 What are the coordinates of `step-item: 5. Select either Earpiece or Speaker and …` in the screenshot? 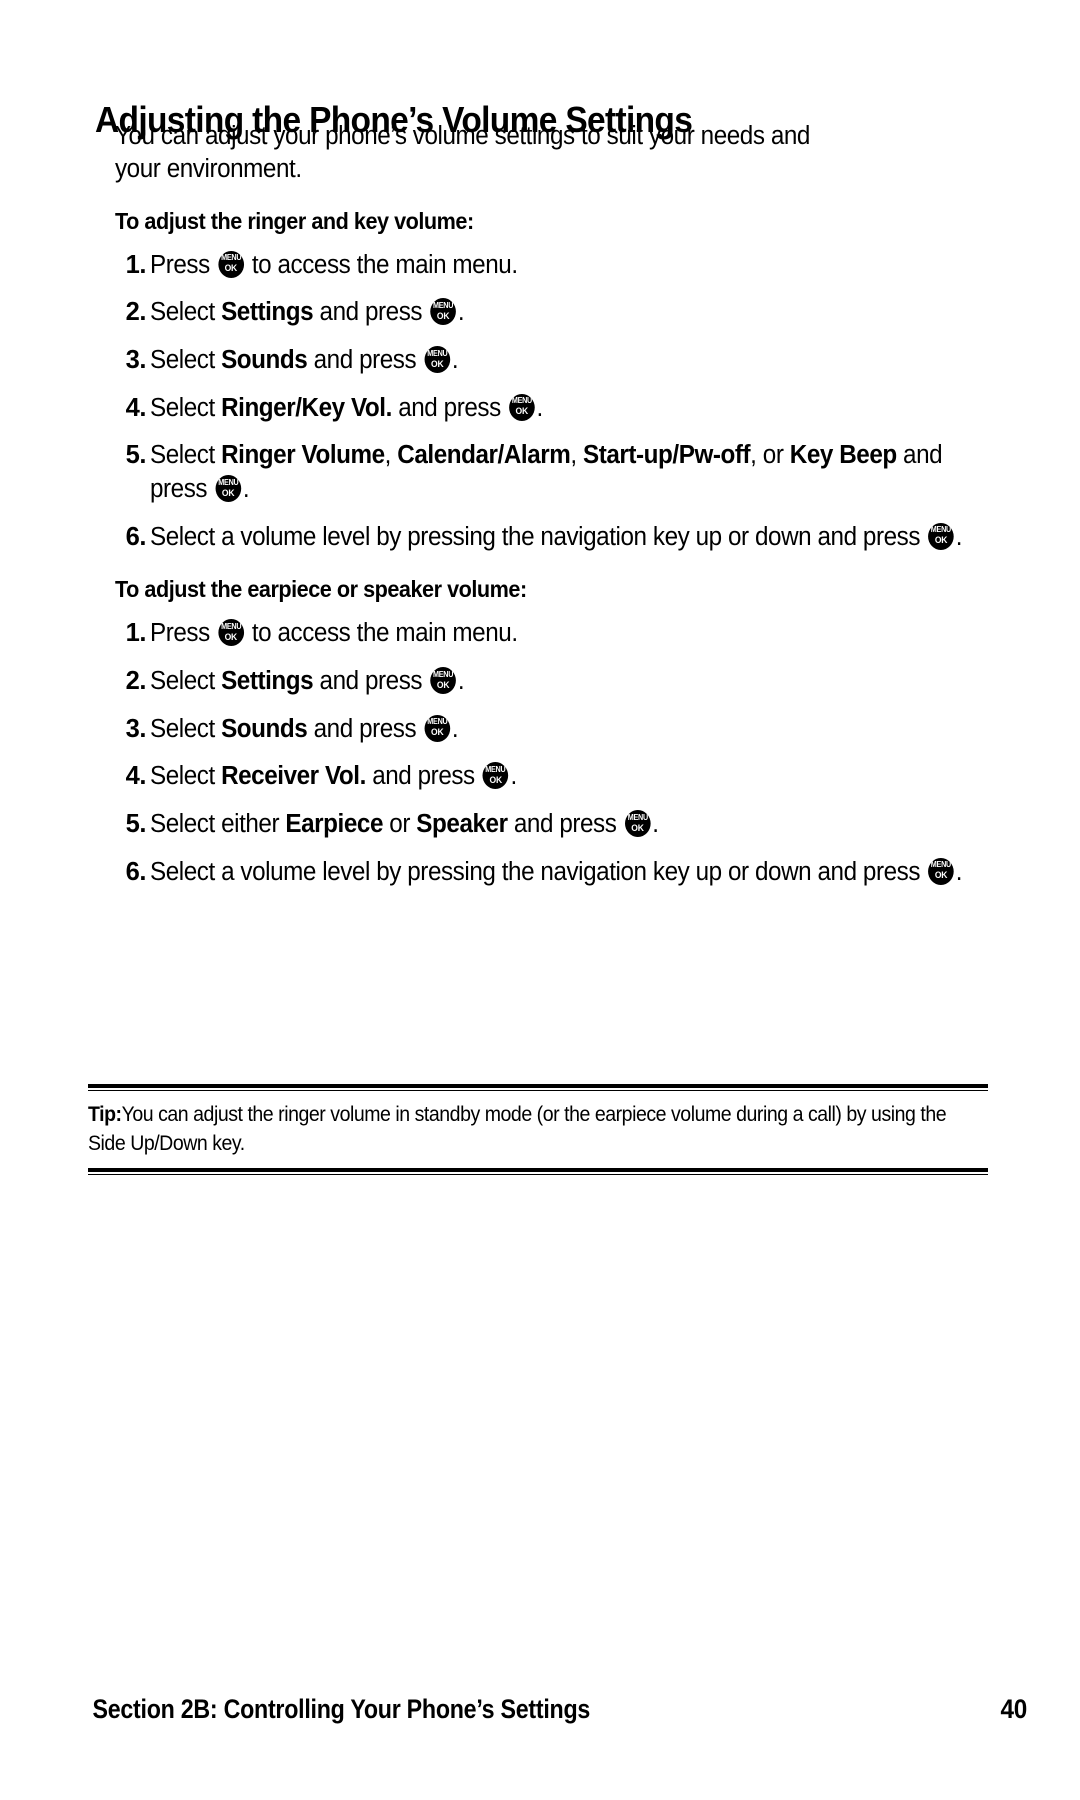 It's located at (500, 825).